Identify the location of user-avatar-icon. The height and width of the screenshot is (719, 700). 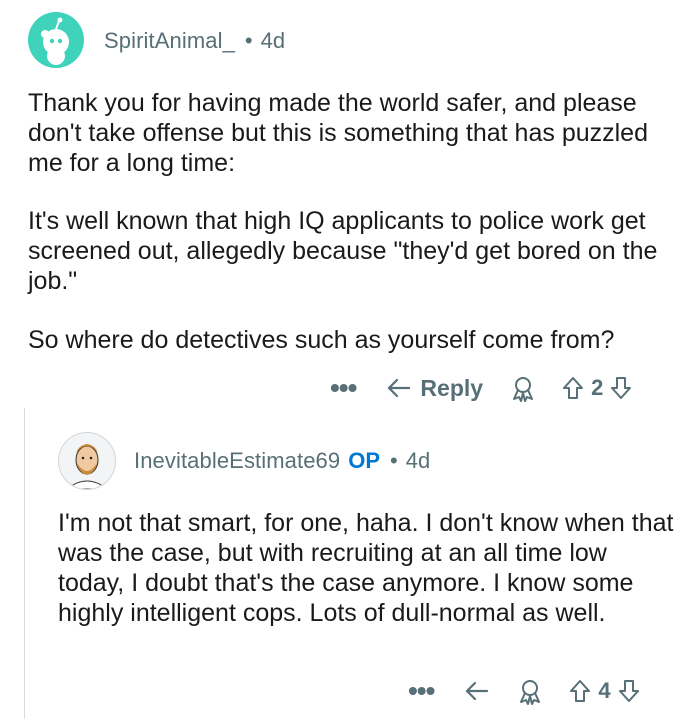
(87, 461).